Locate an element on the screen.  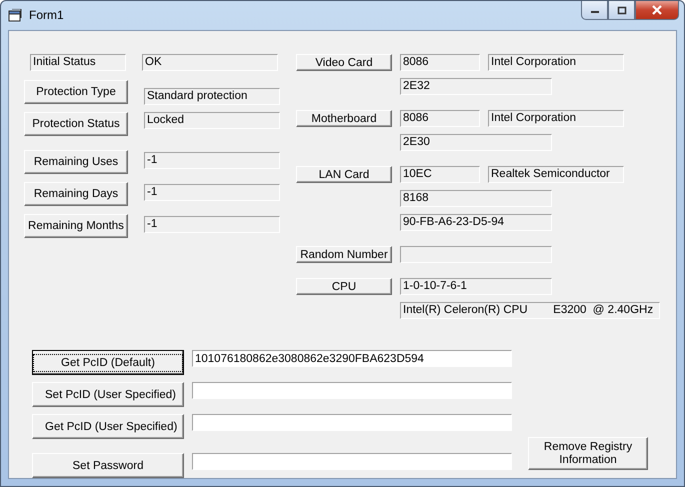
hardware-field: Realtek Semiconductor is located at coordinates (556, 174).